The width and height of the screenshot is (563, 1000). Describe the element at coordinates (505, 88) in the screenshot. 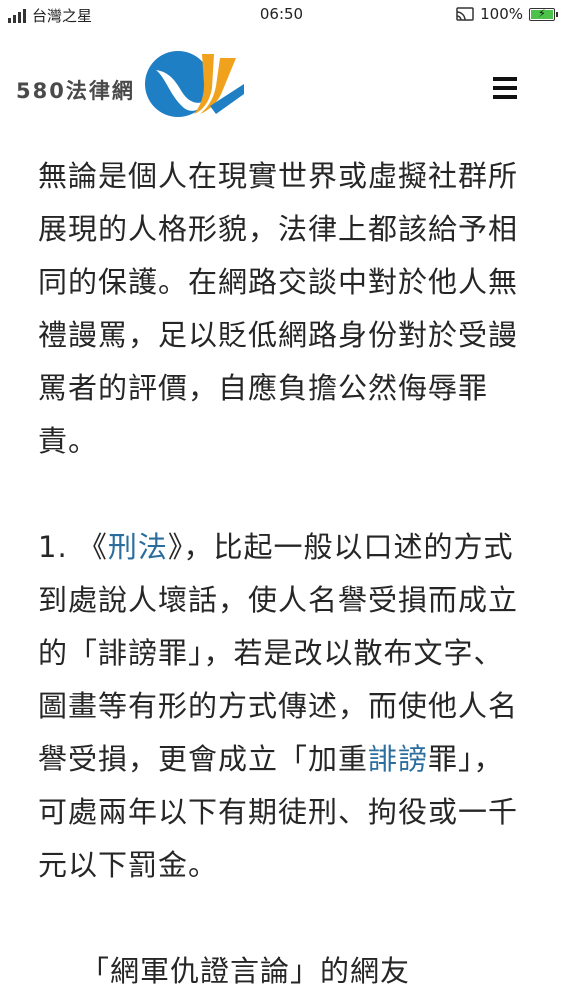

I see `hamburger-menu-icon` at that location.